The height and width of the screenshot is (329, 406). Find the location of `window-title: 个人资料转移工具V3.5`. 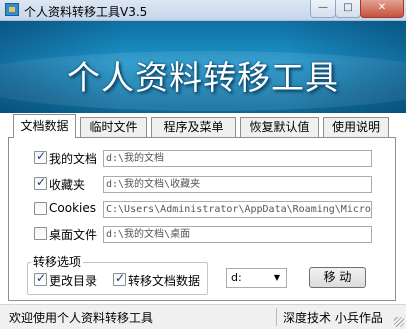

window-title: 个人资料转移工具V3.5 is located at coordinates (86, 12).